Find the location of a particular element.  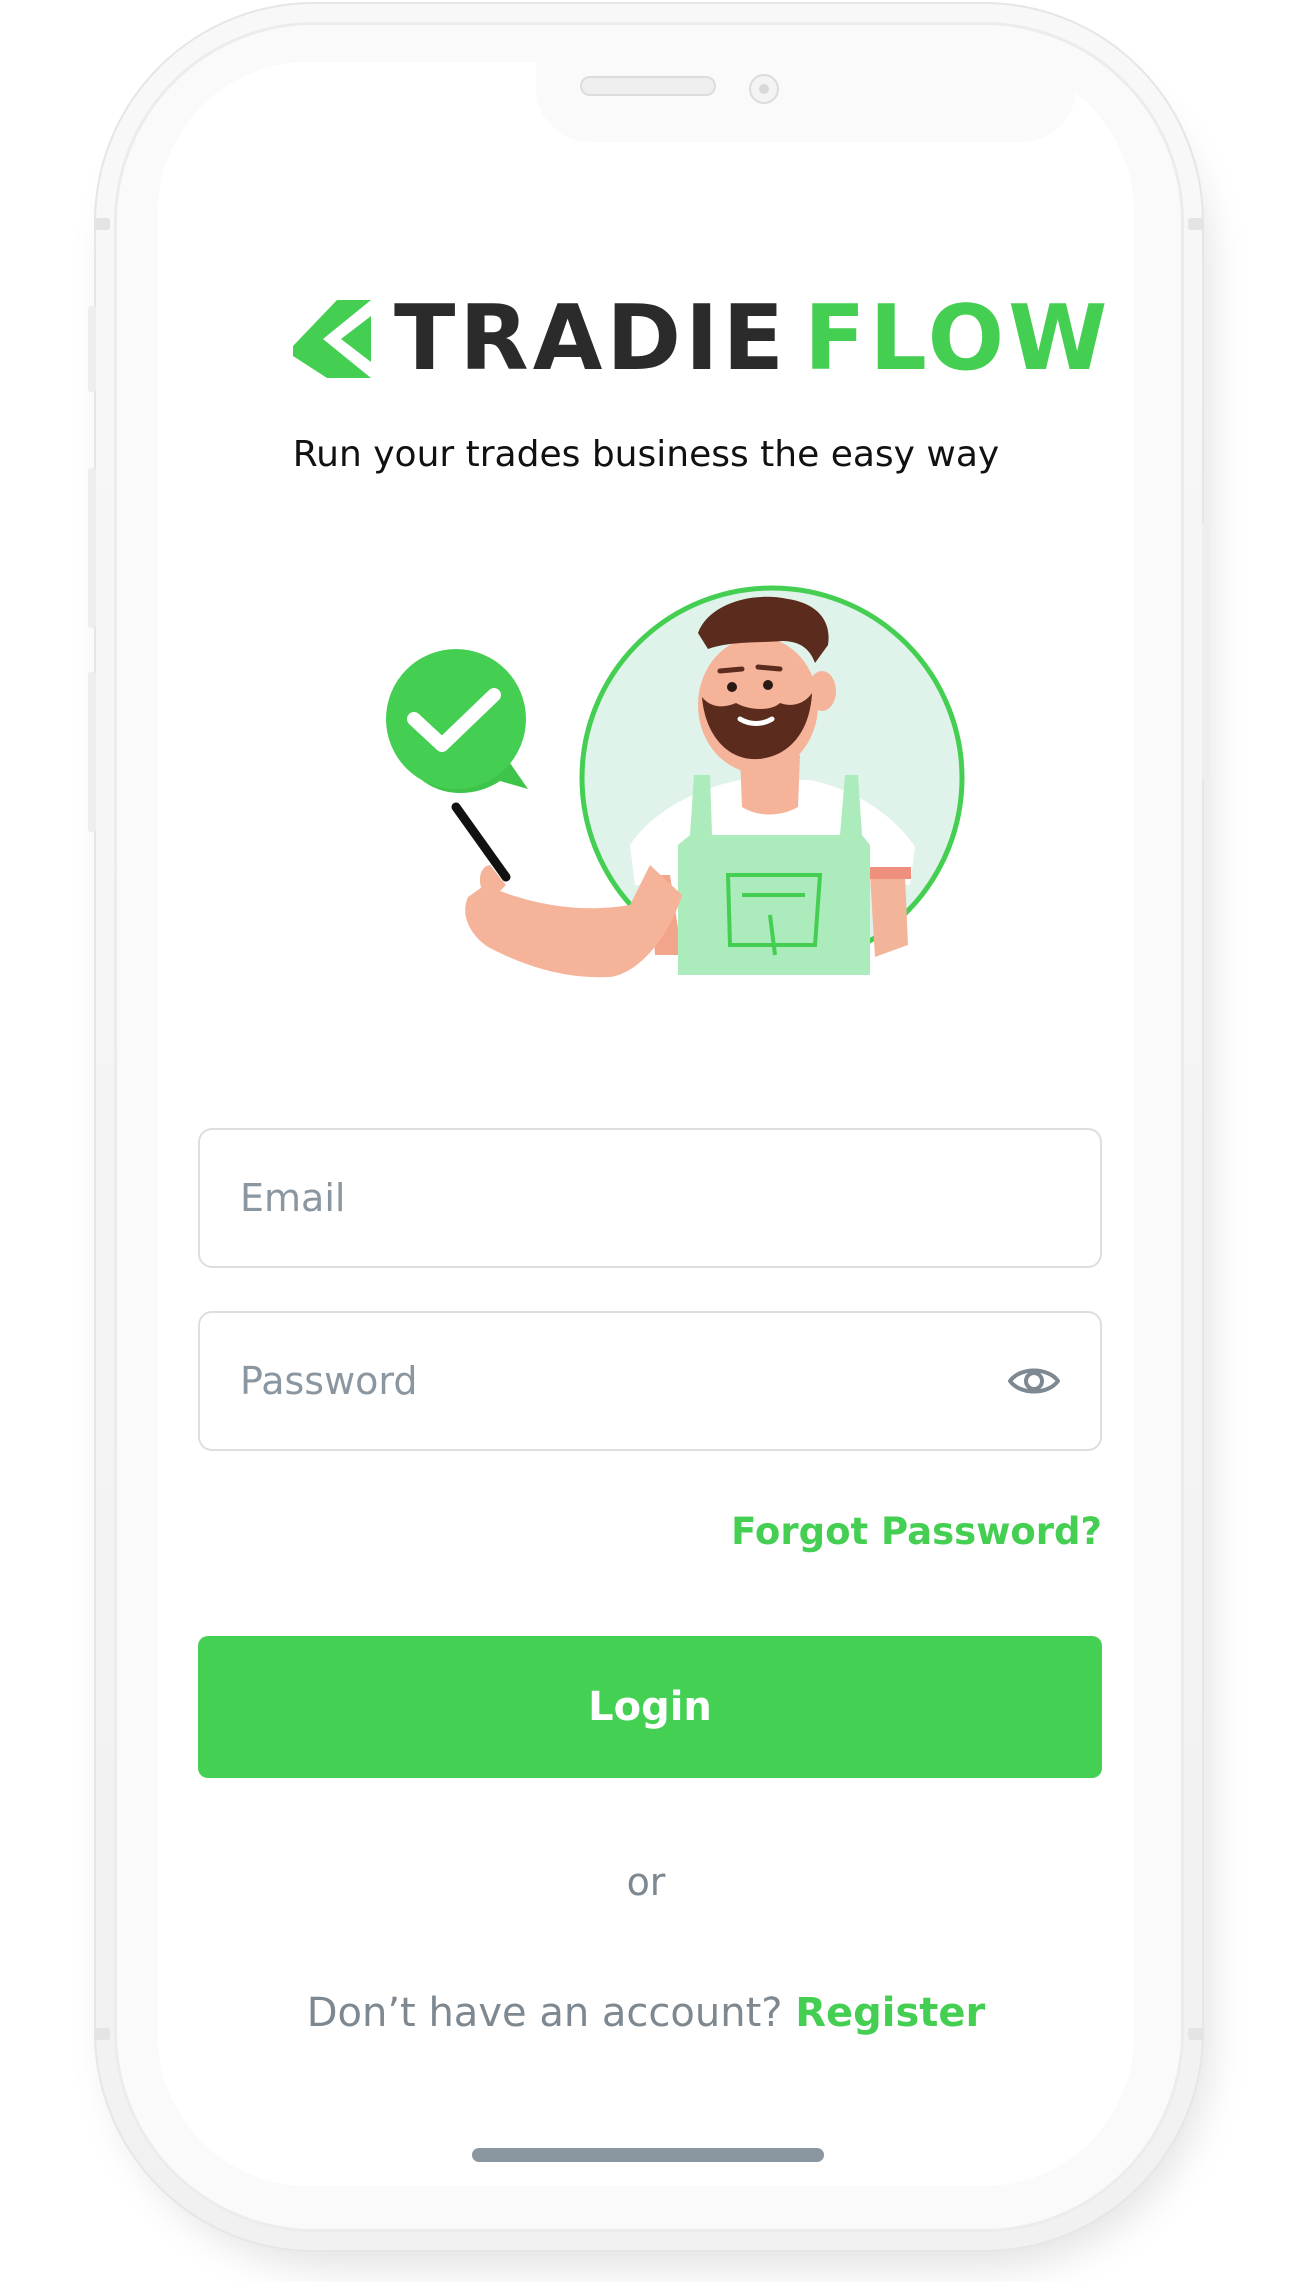

forgot-password-link: Forgot Password? is located at coordinates (916, 1531).